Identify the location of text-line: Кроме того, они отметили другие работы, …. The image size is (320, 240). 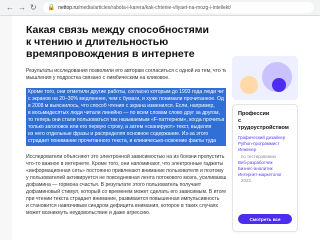
(126, 92).